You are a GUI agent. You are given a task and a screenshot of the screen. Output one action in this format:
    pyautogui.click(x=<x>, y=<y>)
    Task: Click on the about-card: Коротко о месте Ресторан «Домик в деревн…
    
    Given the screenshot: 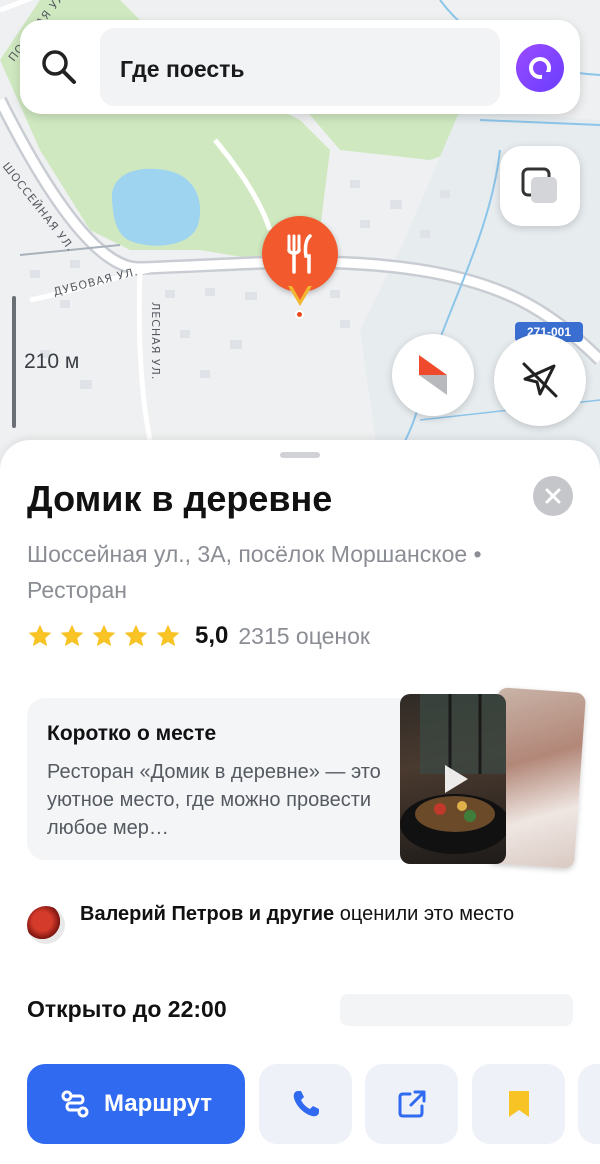 What is the action you would take?
    pyautogui.click(x=222, y=779)
    